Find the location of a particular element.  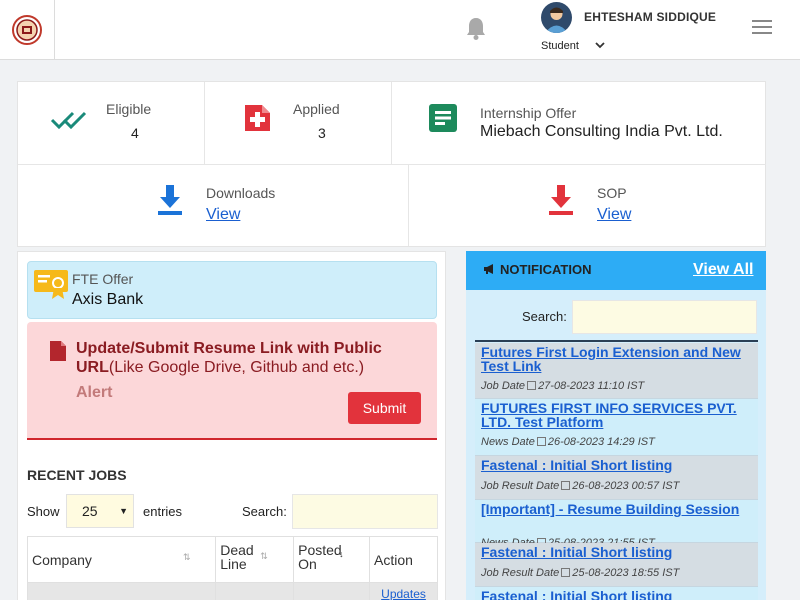

applied-count: 3 is located at coordinates (322, 133).